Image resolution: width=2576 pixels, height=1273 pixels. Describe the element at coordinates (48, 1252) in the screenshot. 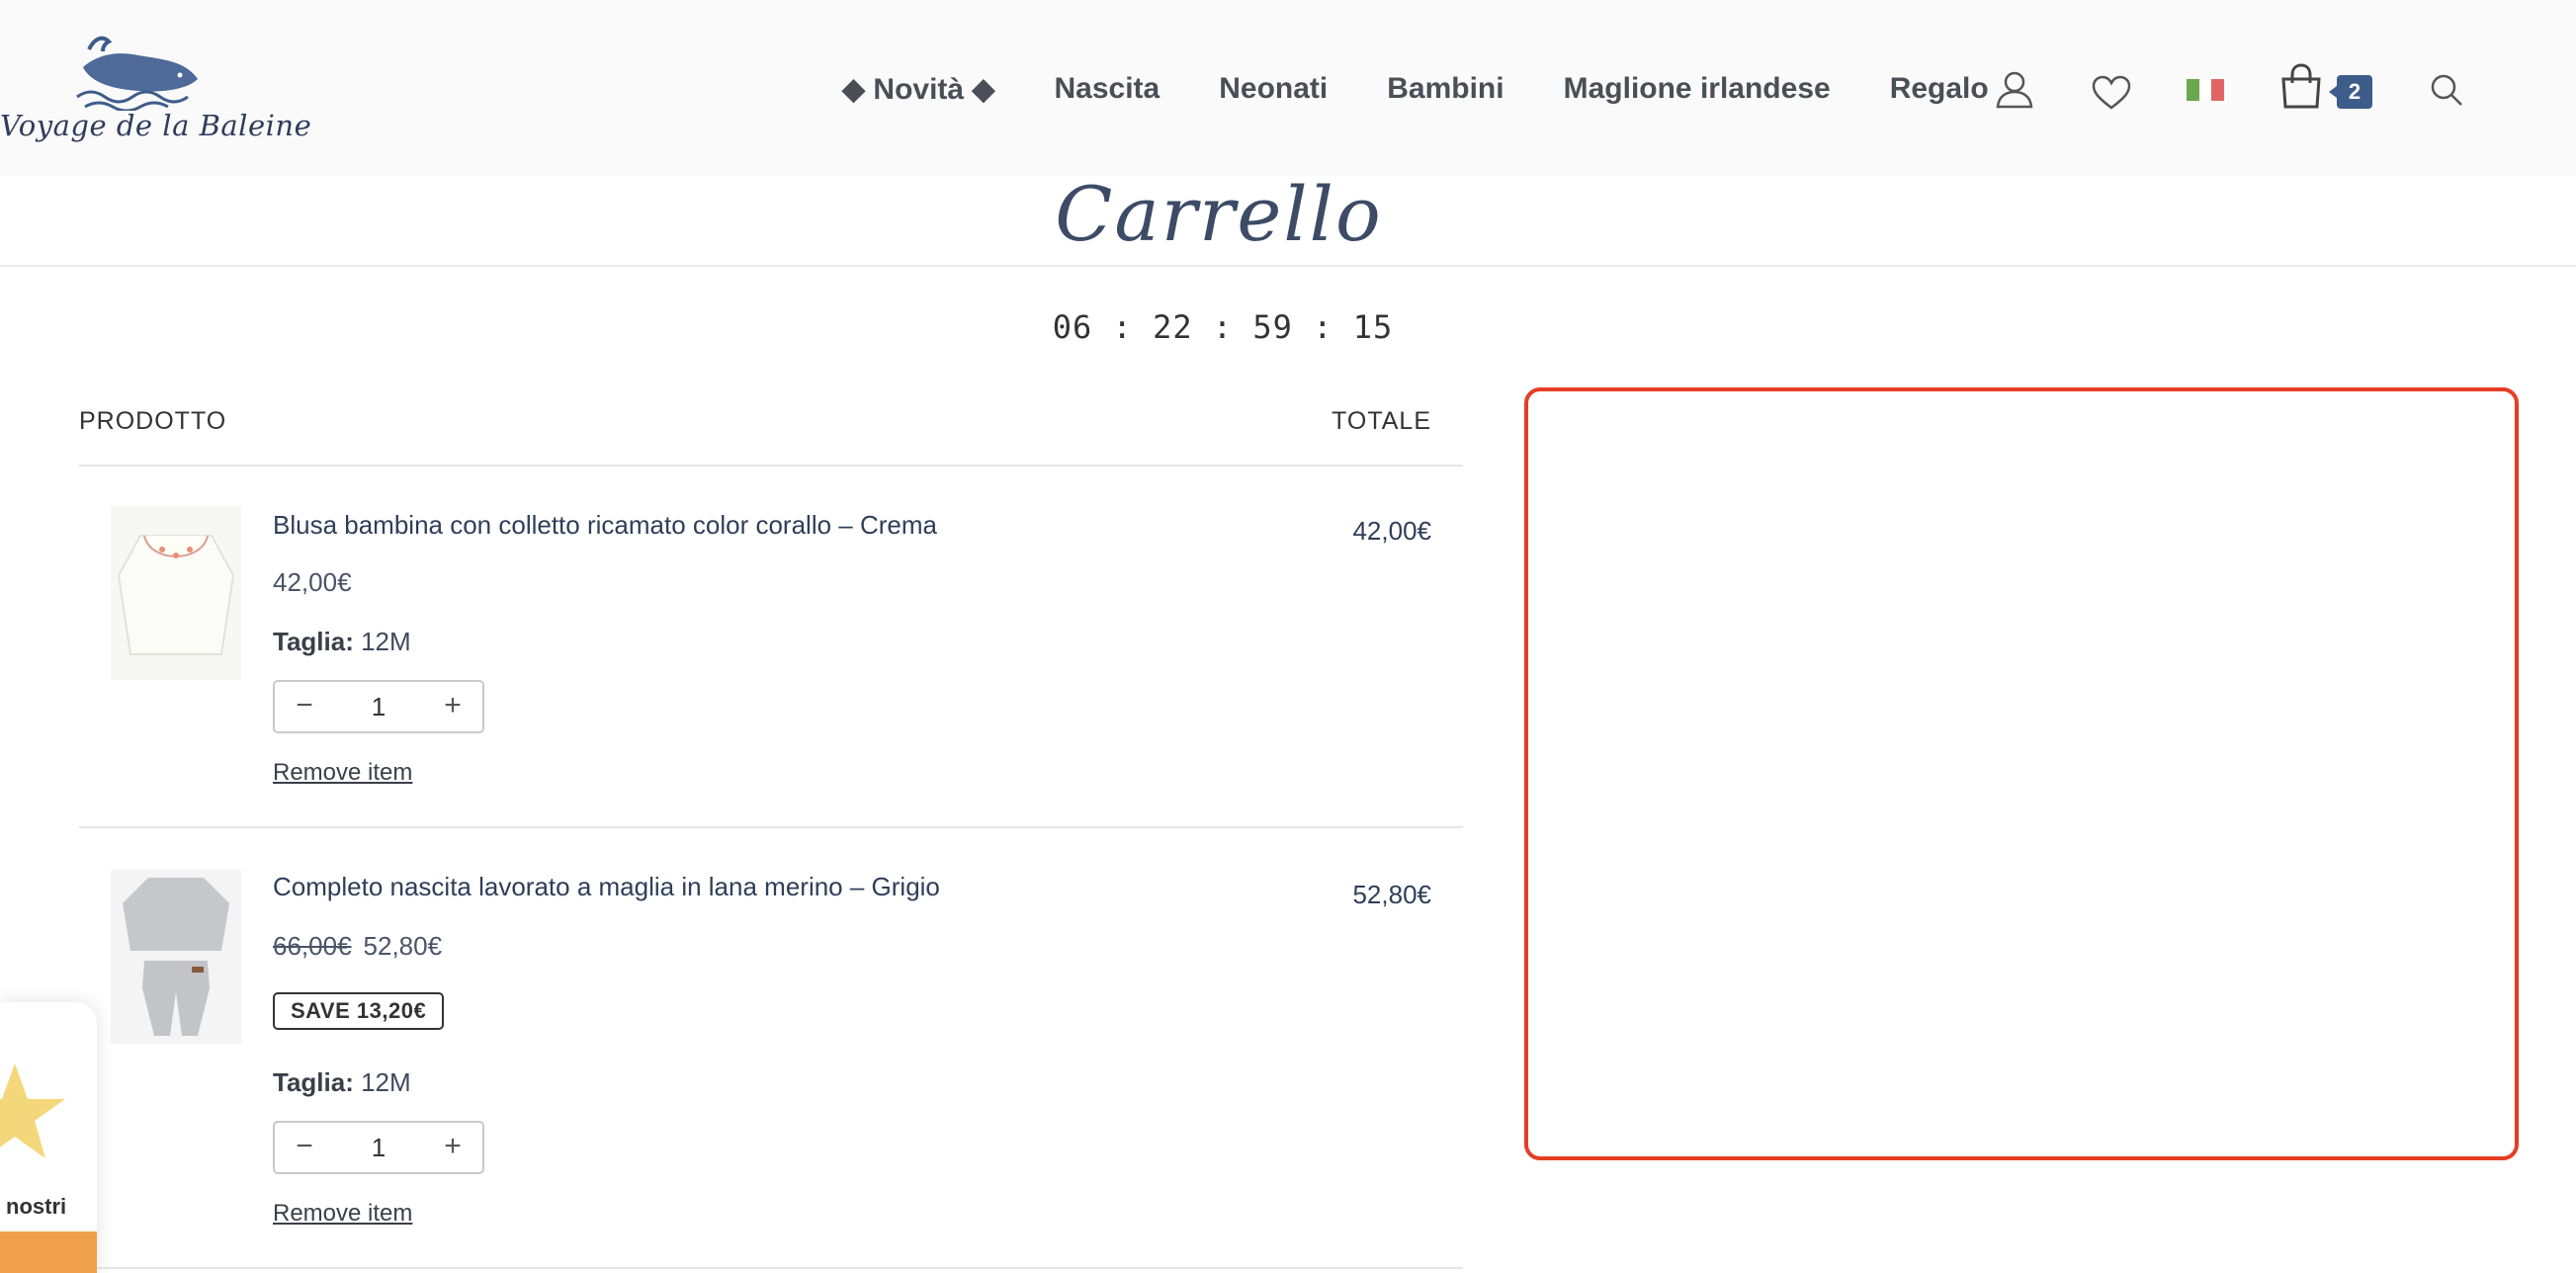

I see `reviews-widget-bar` at that location.